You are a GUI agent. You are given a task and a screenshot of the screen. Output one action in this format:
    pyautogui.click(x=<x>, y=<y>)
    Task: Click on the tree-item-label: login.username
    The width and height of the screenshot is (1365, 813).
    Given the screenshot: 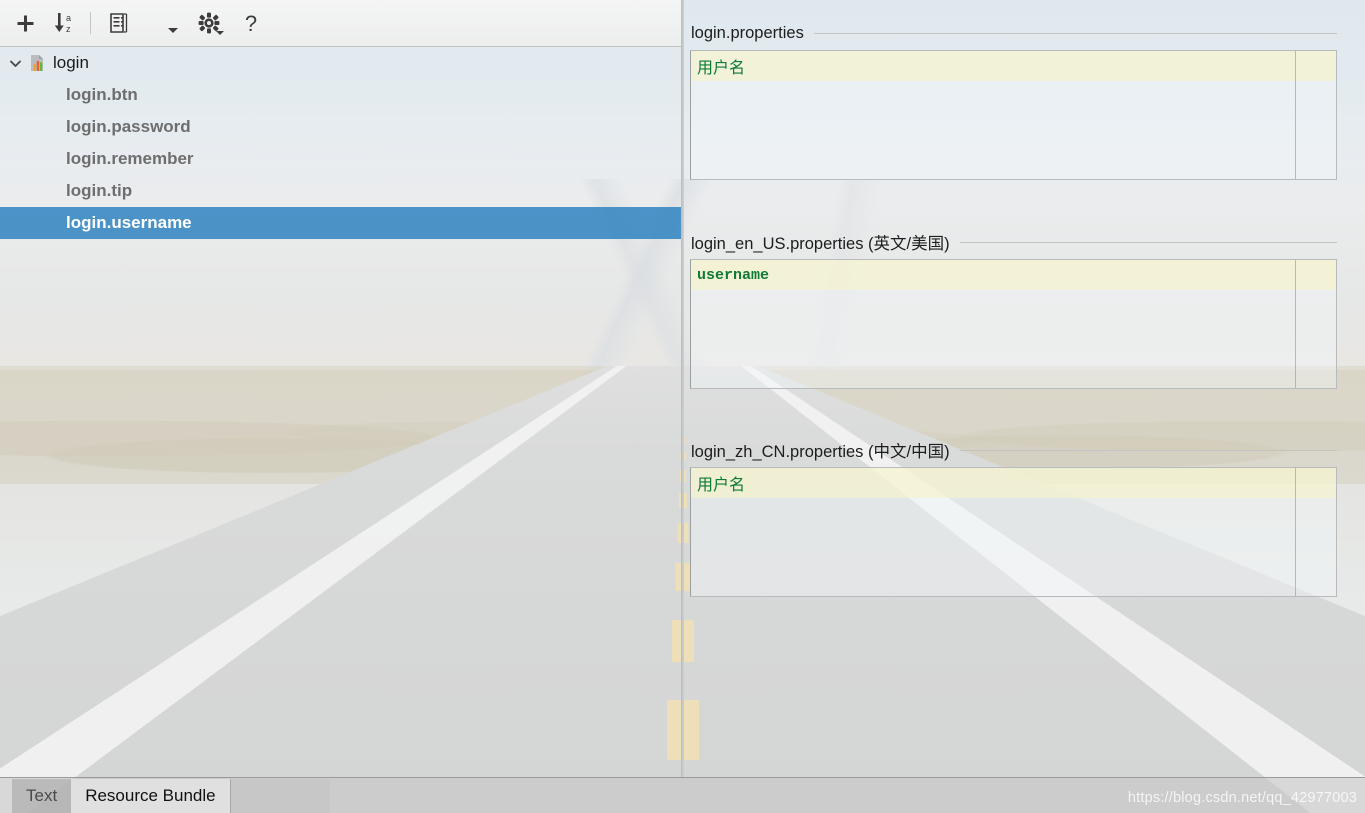 What is the action you would take?
    pyautogui.click(x=129, y=222)
    